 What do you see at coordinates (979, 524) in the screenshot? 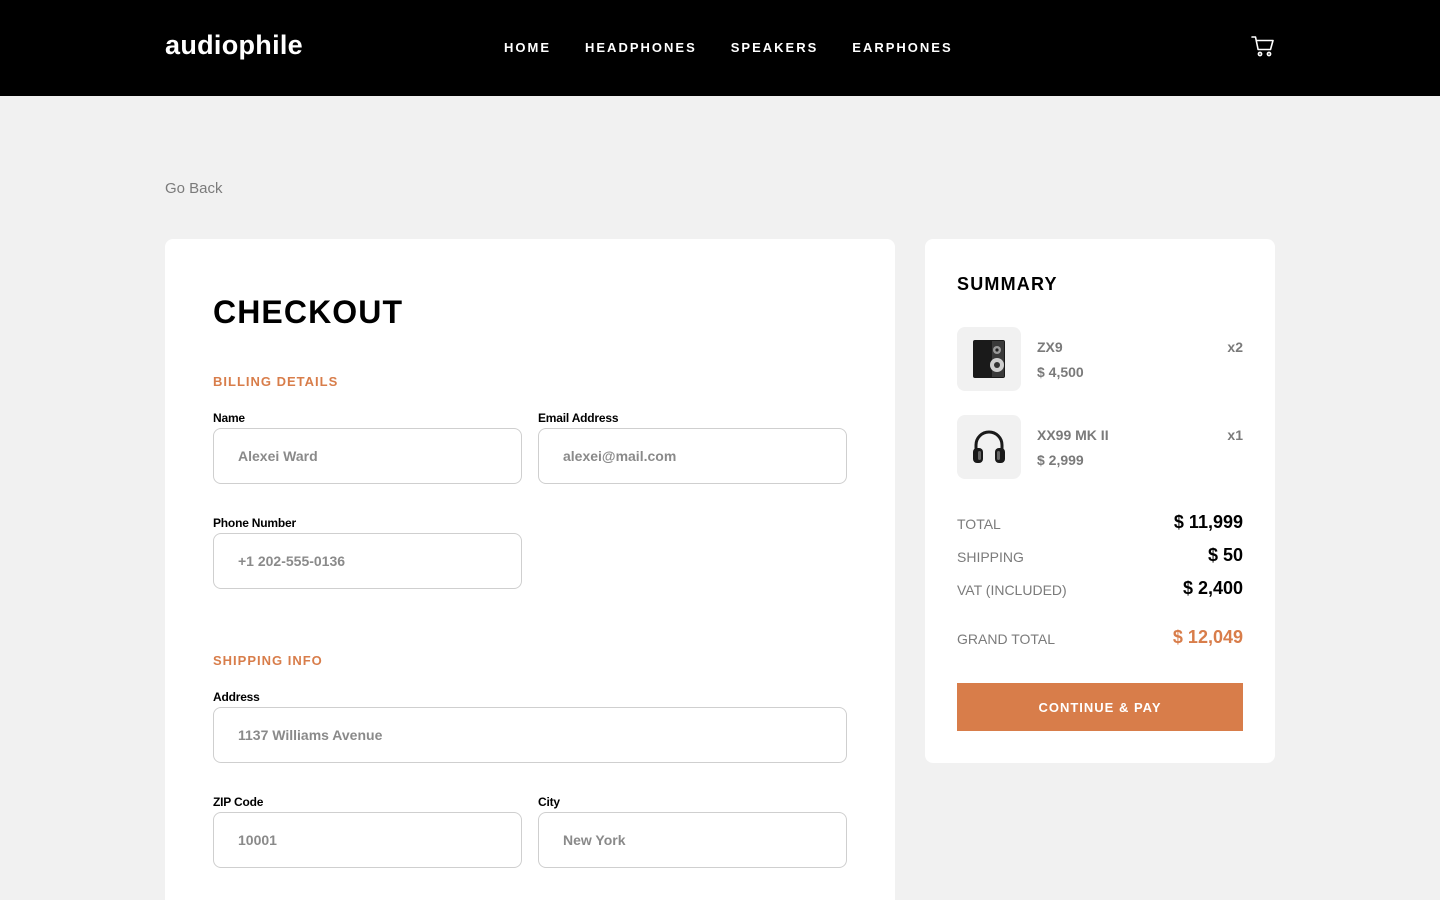
I see `total-label: TOTAL` at bounding box center [979, 524].